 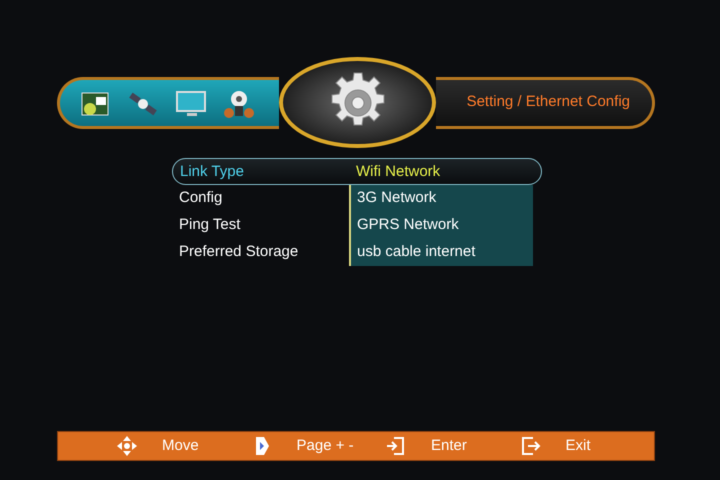 What do you see at coordinates (127, 446) in the screenshot?
I see `move-arrows-icon` at bounding box center [127, 446].